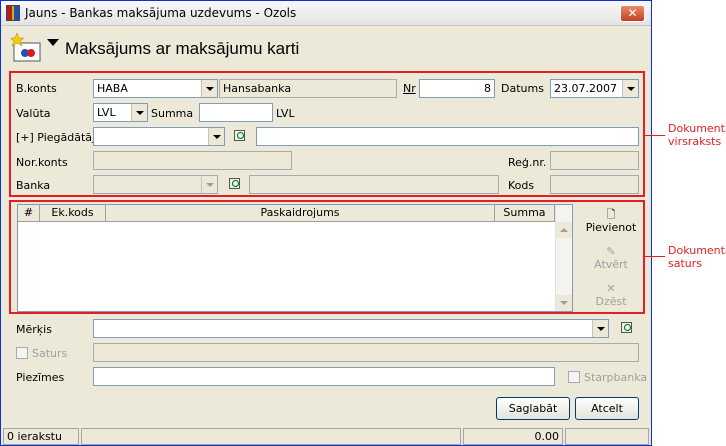 The image size is (726, 446). What do you see at coordinates (607, 408) in the screenshot?
I see `cancel-button: Atcelt` at bounding box center [607, 408].